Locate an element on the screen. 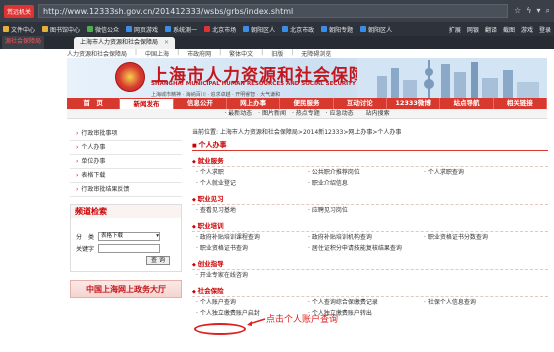  bookmark-item: 北京市场 is located at coordinates (220, 29).